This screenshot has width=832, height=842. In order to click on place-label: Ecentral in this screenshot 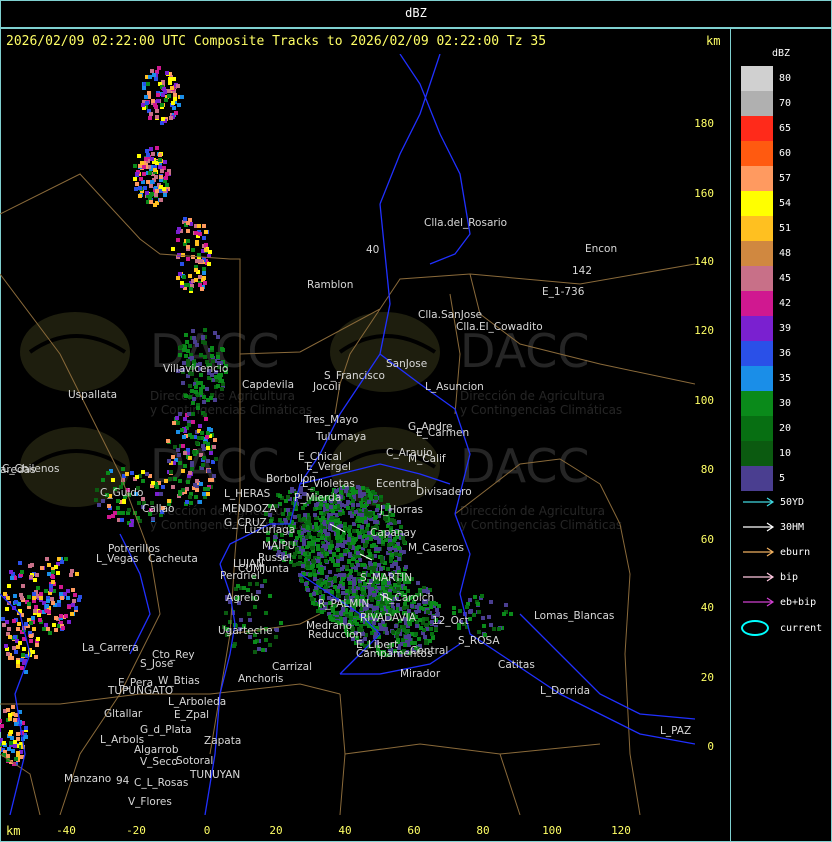, I will do `click(397, 484)`.